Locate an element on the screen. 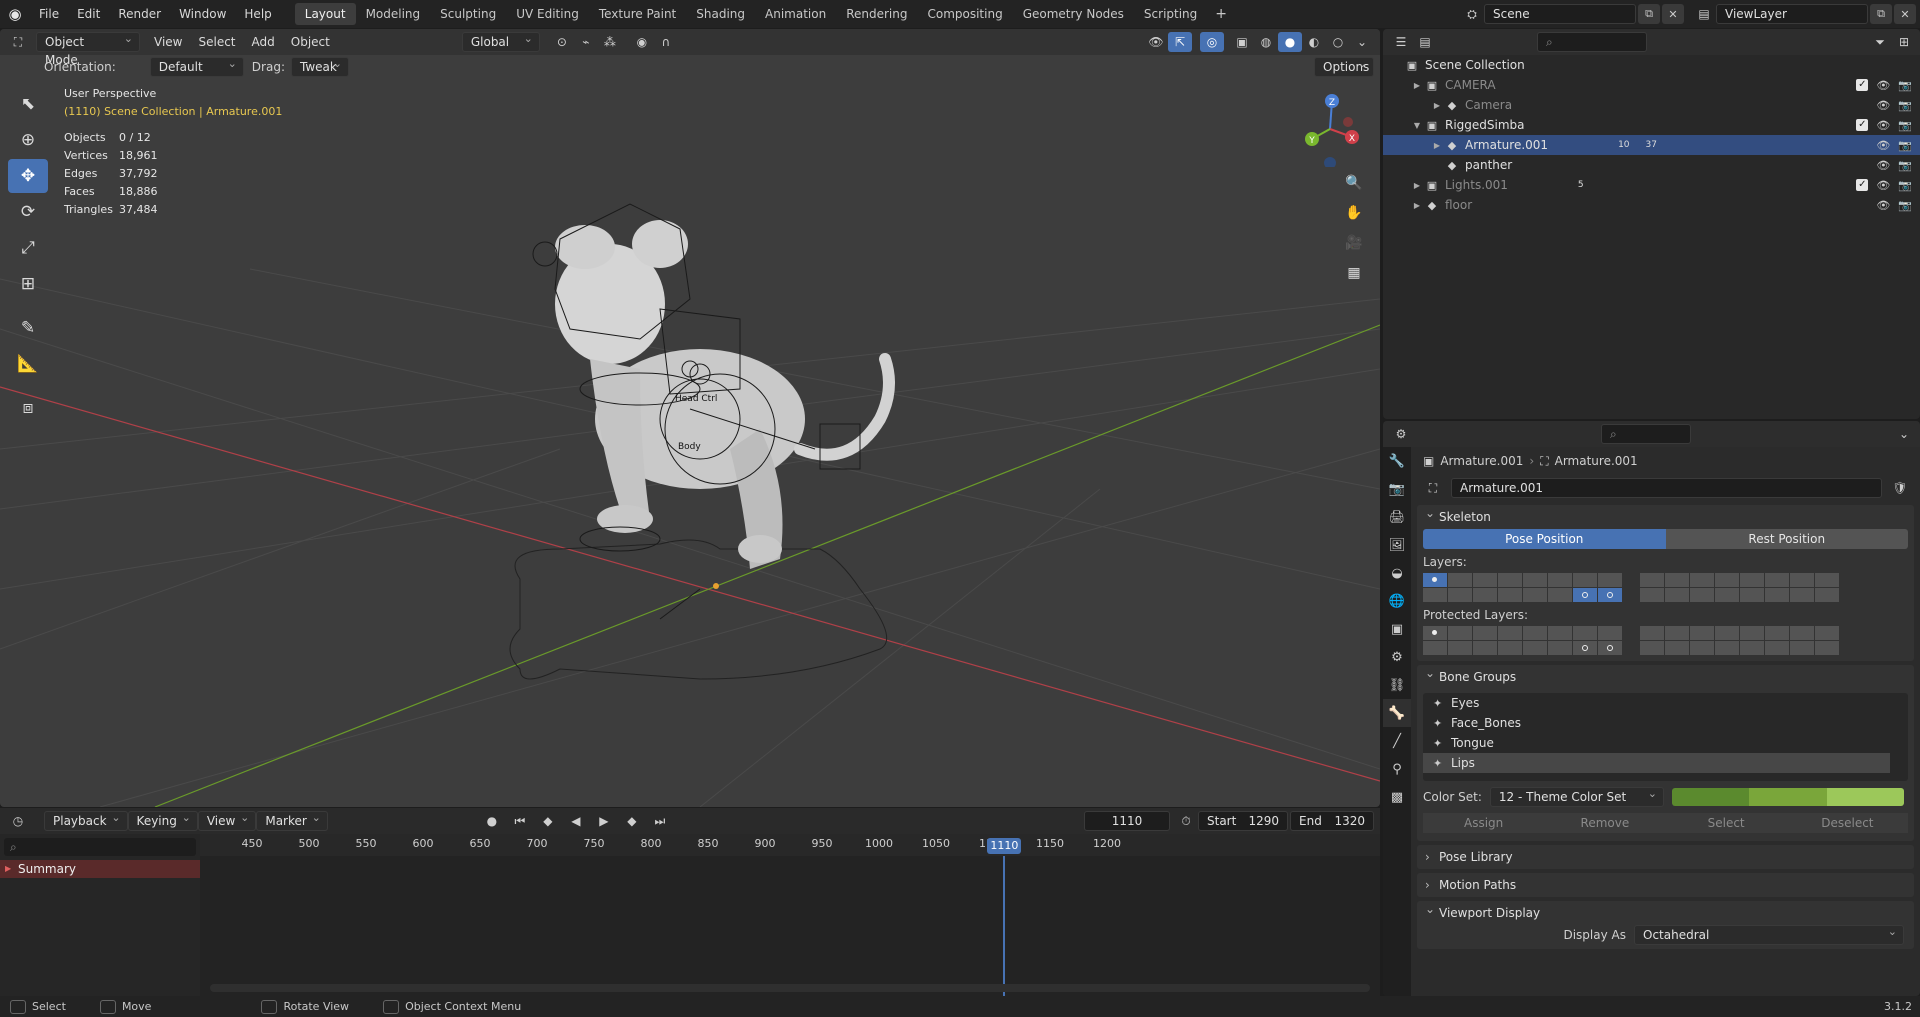  jump-end-icon: ⏭ is located at coordinates (660, 821).